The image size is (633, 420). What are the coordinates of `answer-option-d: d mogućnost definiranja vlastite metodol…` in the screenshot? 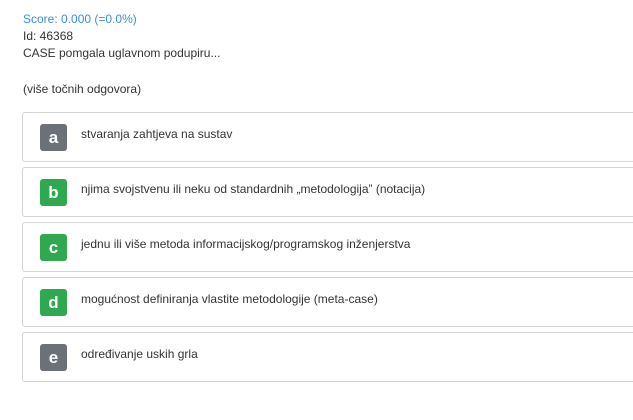 It's located at (327, 302).